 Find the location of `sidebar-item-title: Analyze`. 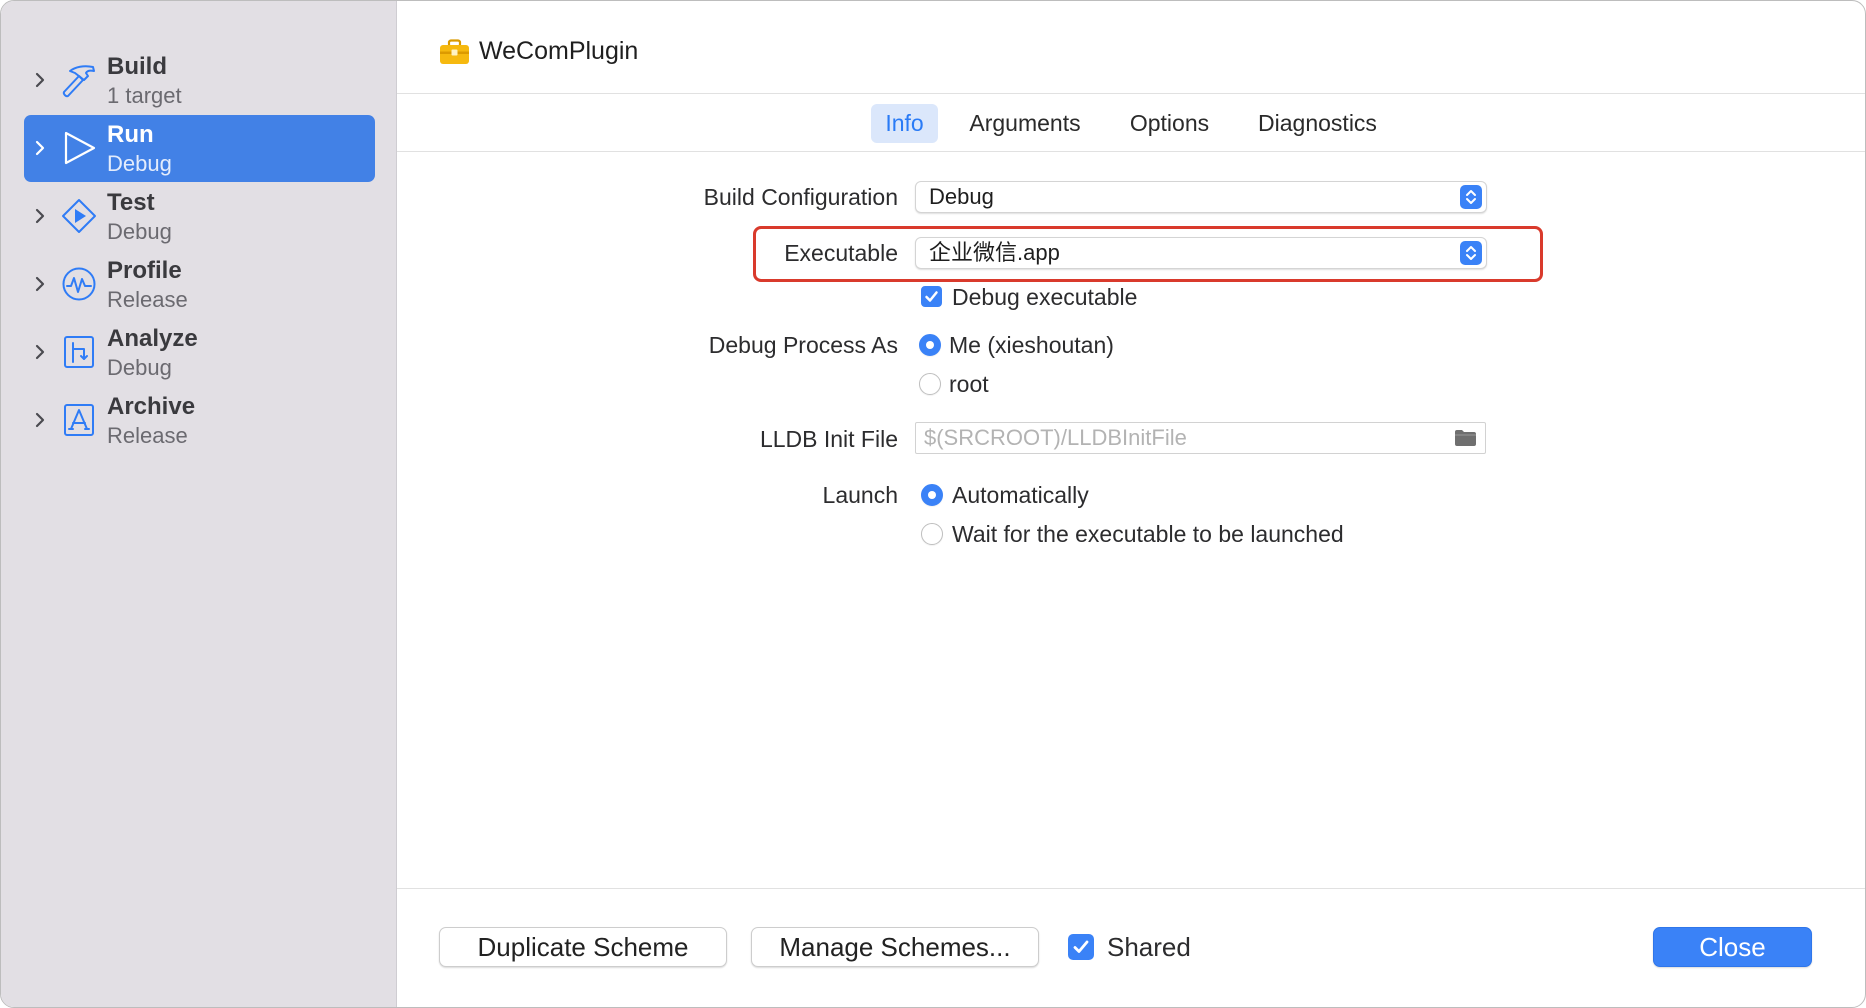

sidebar-item-title: Analyze is located at coordinates (152, 338).